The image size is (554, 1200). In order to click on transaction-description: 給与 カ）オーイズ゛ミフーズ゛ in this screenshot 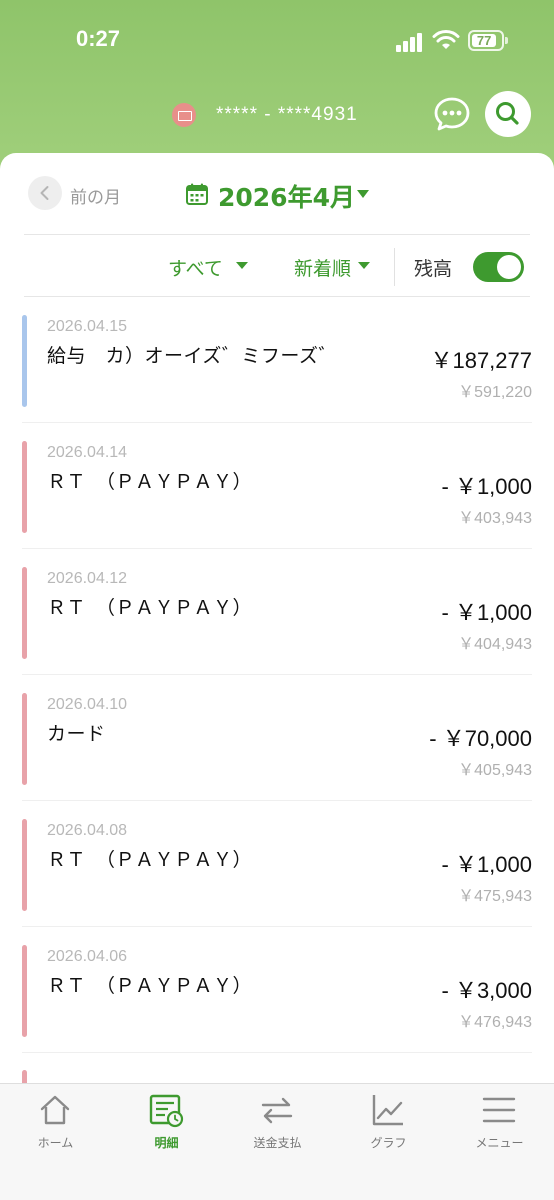, I will do `click(192, 356)`.